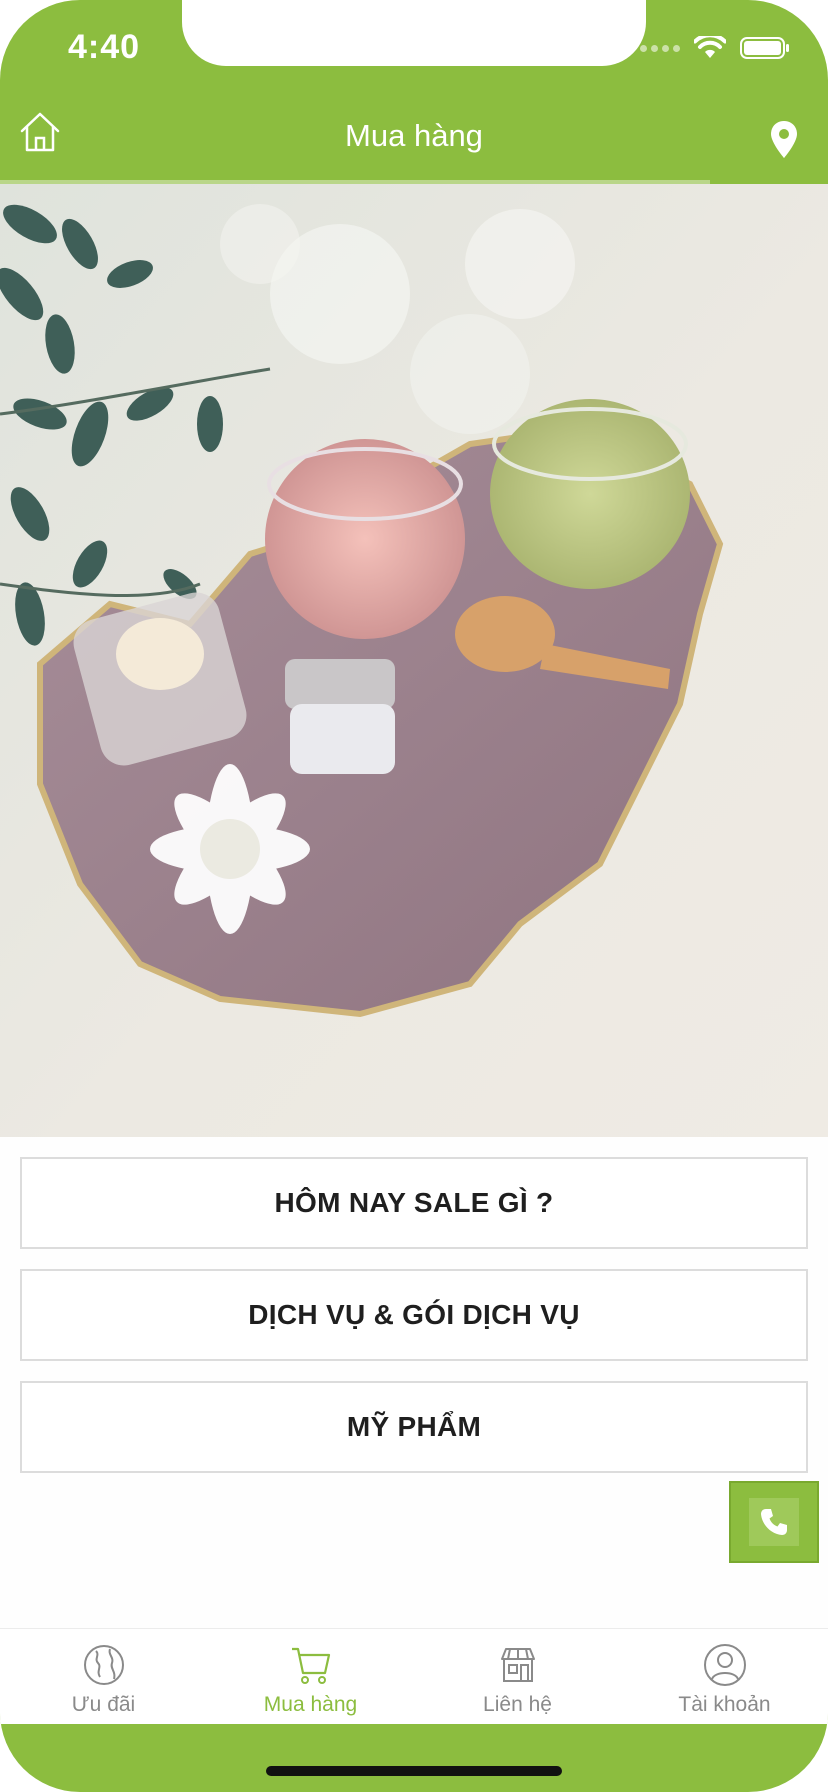 The height and width of the screenshot is (1792, 828). I want to click on tab-account-label: Tài khoản, so click(724, 1704).